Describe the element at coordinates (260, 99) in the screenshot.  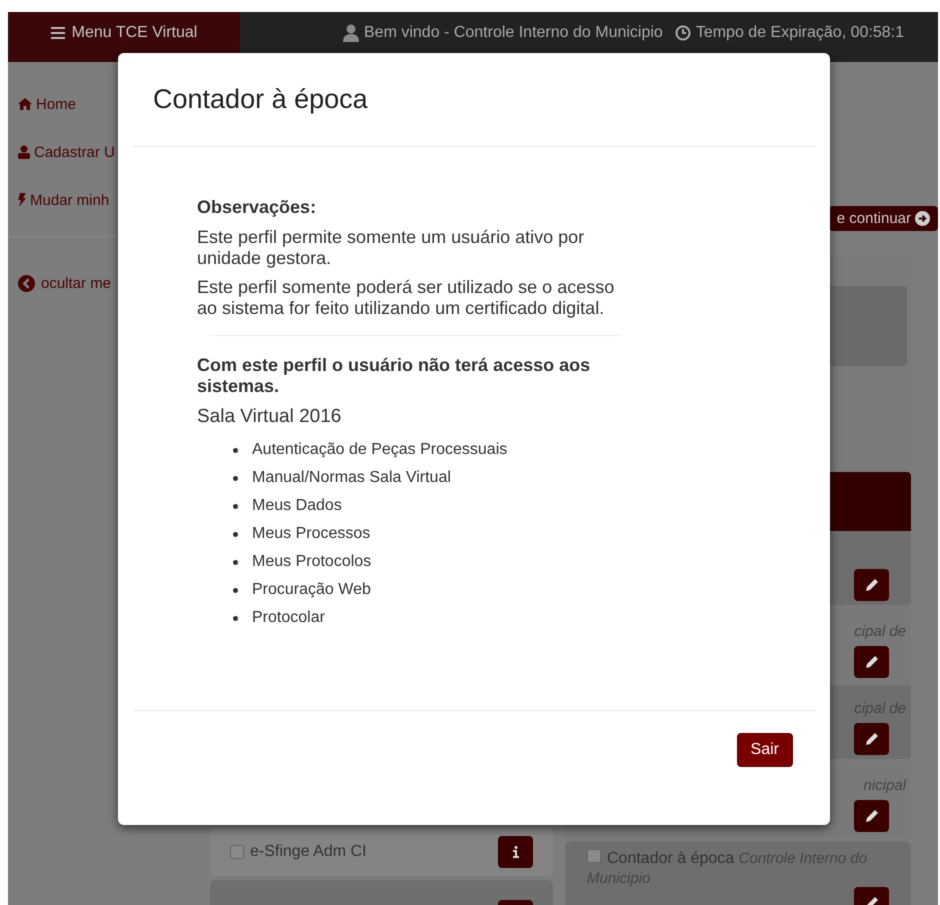
I see `modal-title: Contador à época` at that location.